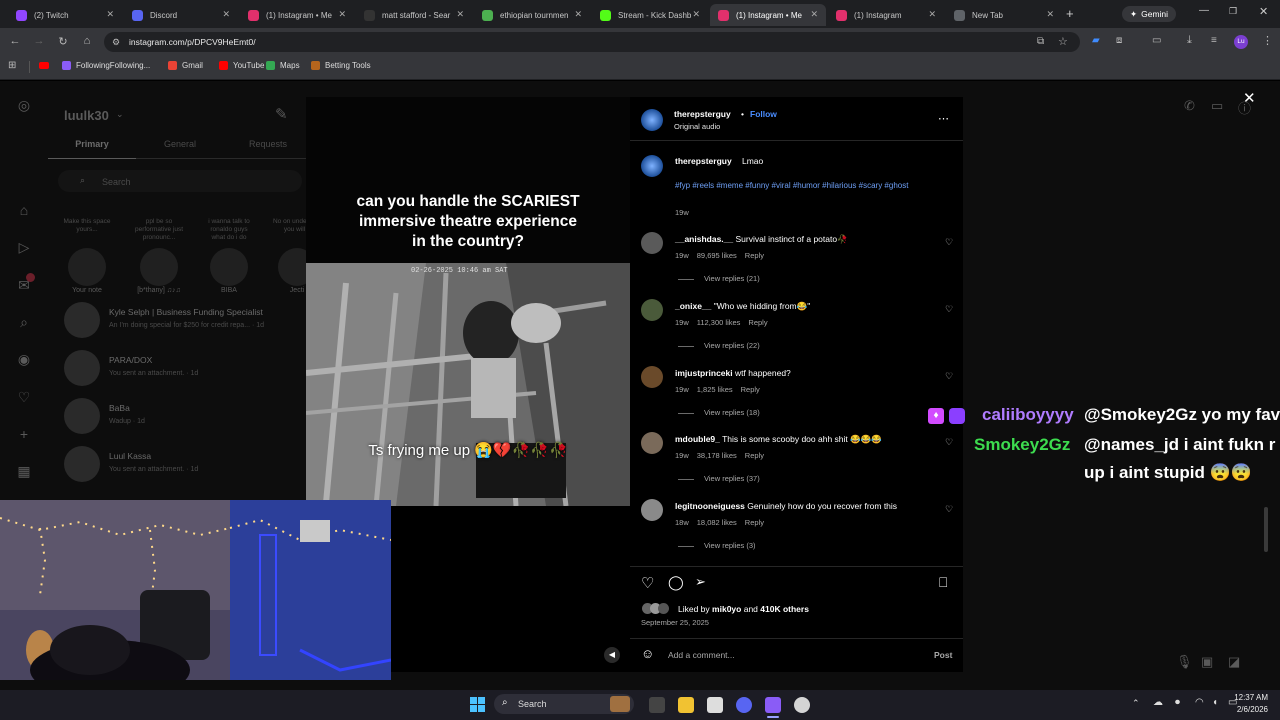 The width and height of the screenshot is (1280, 720). Describe the element at coordinates (647, 653) in the screenshot. I see `emoji-icon: ☺` at that location.